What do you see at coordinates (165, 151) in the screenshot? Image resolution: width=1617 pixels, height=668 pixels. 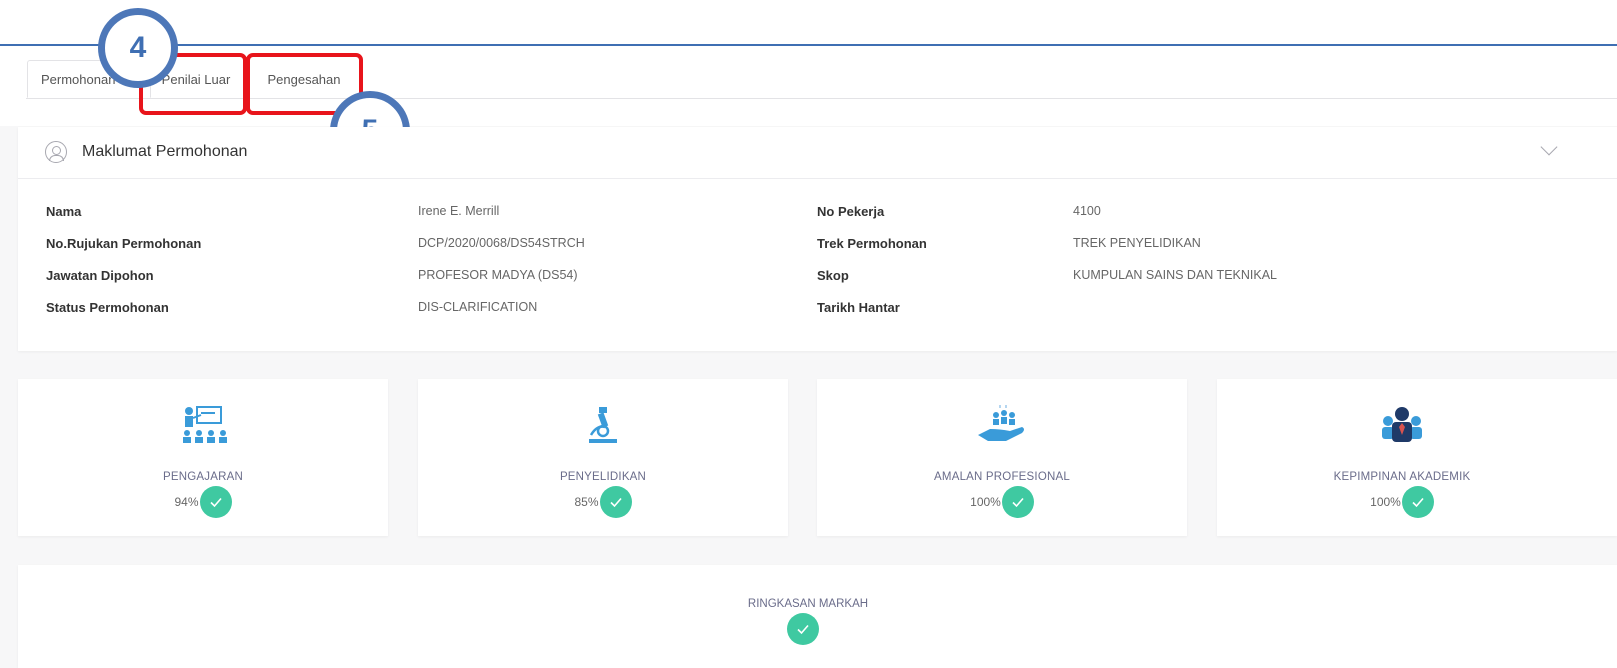 I see `info-card-title: Maklumat Permohonan` at bounding box center [165, 151].